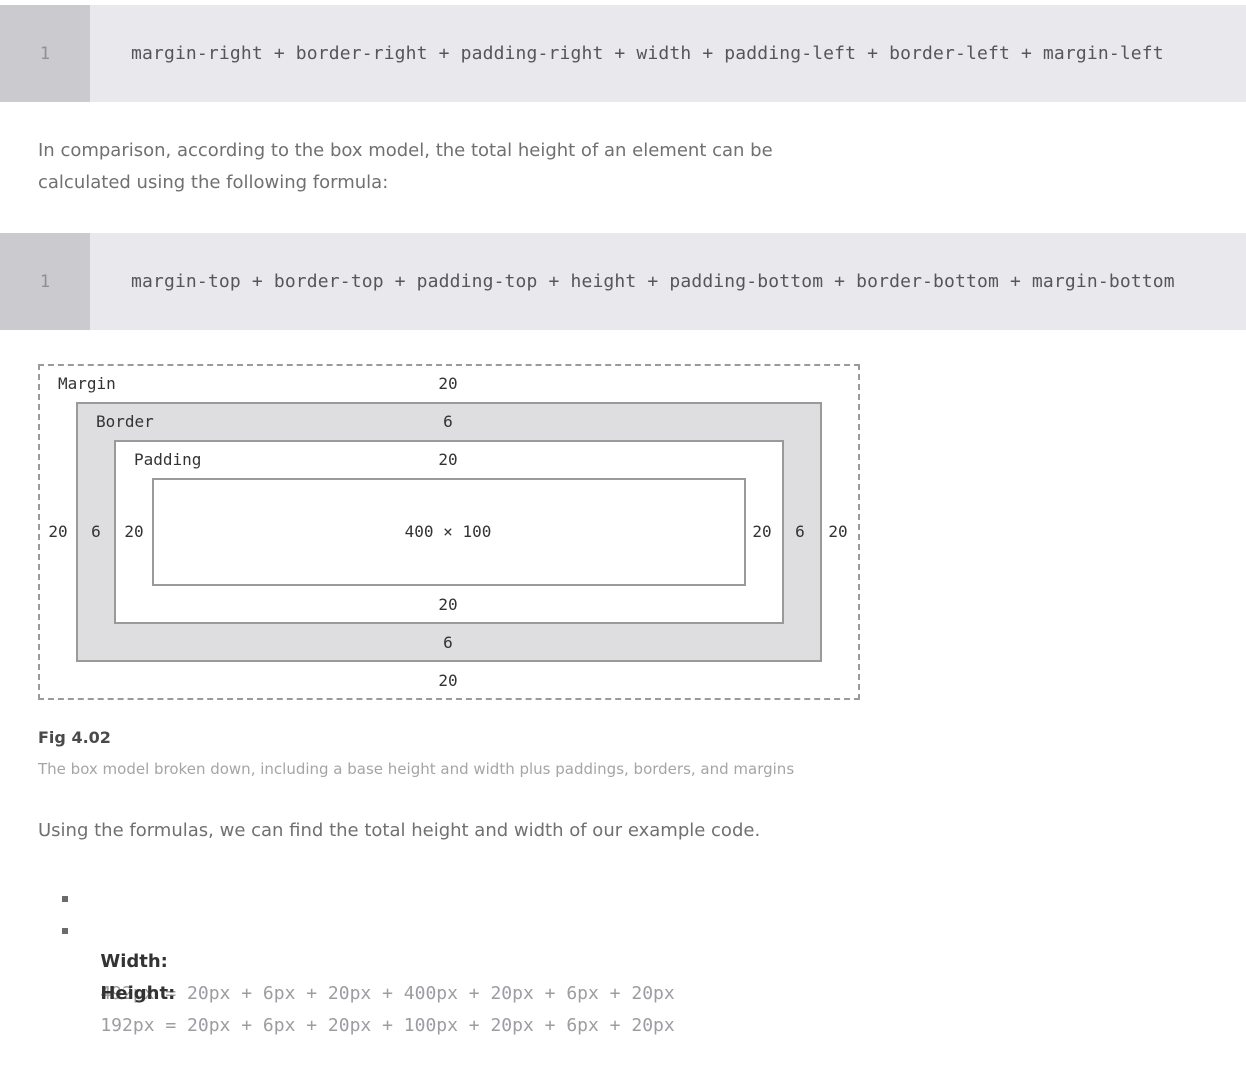 This screenshot has width=1246, height=1074. Describe the element at coordinates (448, 642) in the screenshot. I see `border-bottom-value: 6` at that location.